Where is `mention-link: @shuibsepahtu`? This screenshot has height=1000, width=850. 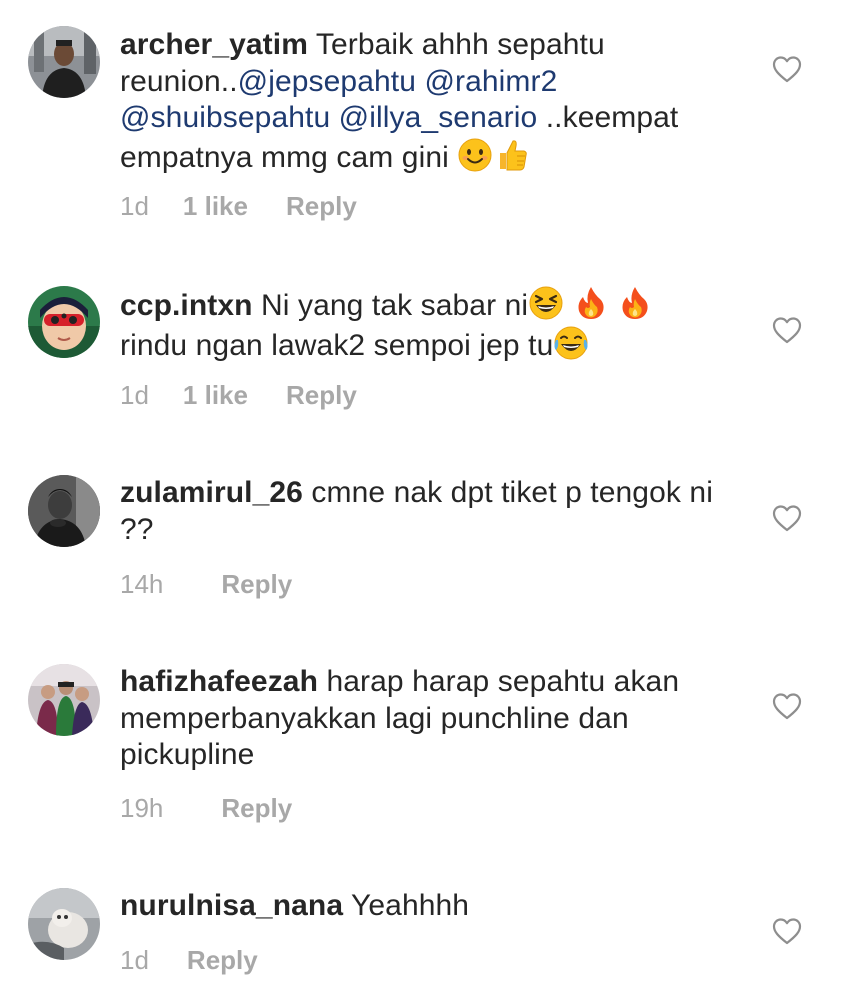
mention-link: @shuibsepahtu is located at coordinates (225, 117).